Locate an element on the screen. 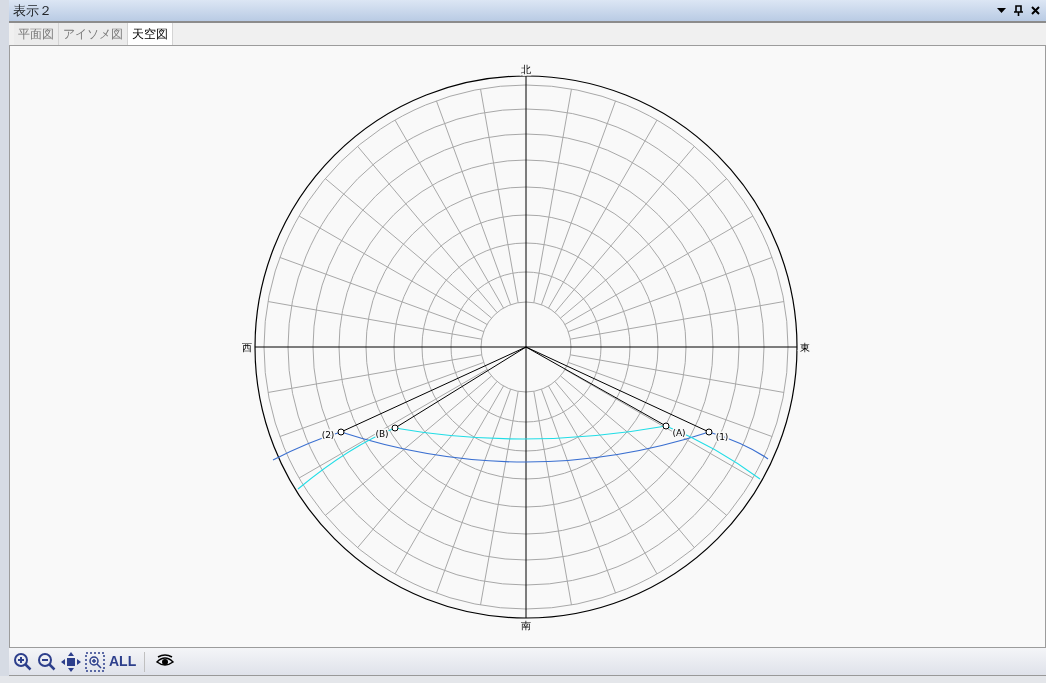 This screenshot has width=1046, height=683. direction-label: 西 is located at coordinates (247, 347).